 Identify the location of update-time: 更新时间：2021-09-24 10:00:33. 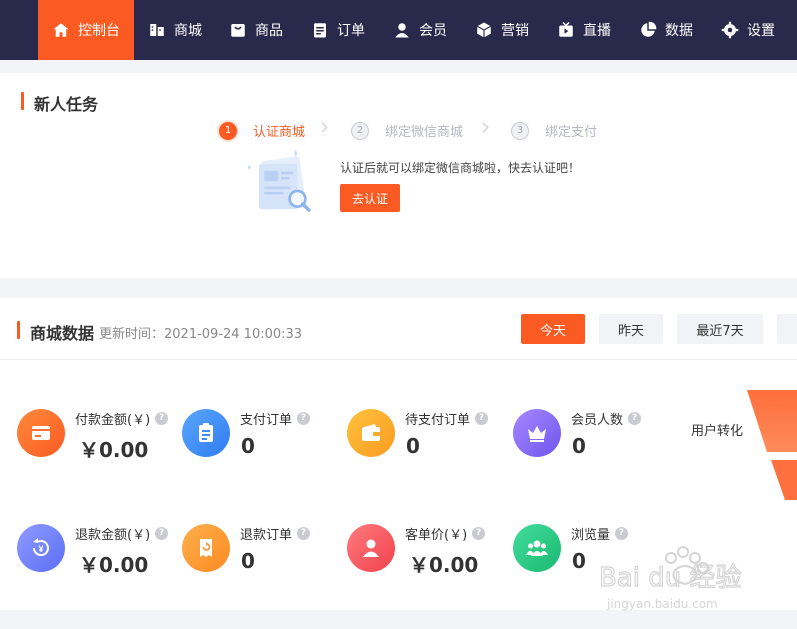
(201, 334).